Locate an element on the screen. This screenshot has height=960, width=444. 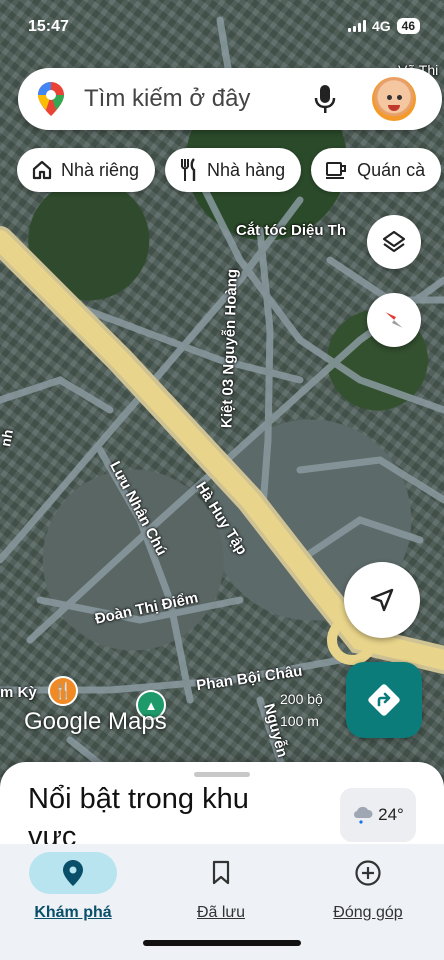
chip-nha-rieng: Nhà riêng is located at coordinates (86, 170).